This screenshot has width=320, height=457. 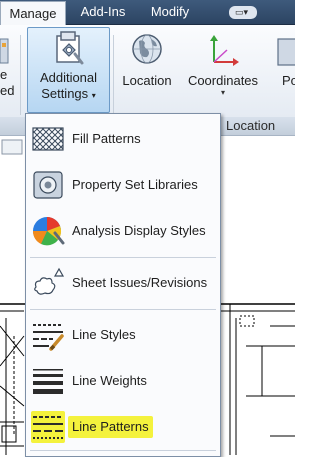 I want to click on partial-left-label-1: e, so click(x=4, y=74).